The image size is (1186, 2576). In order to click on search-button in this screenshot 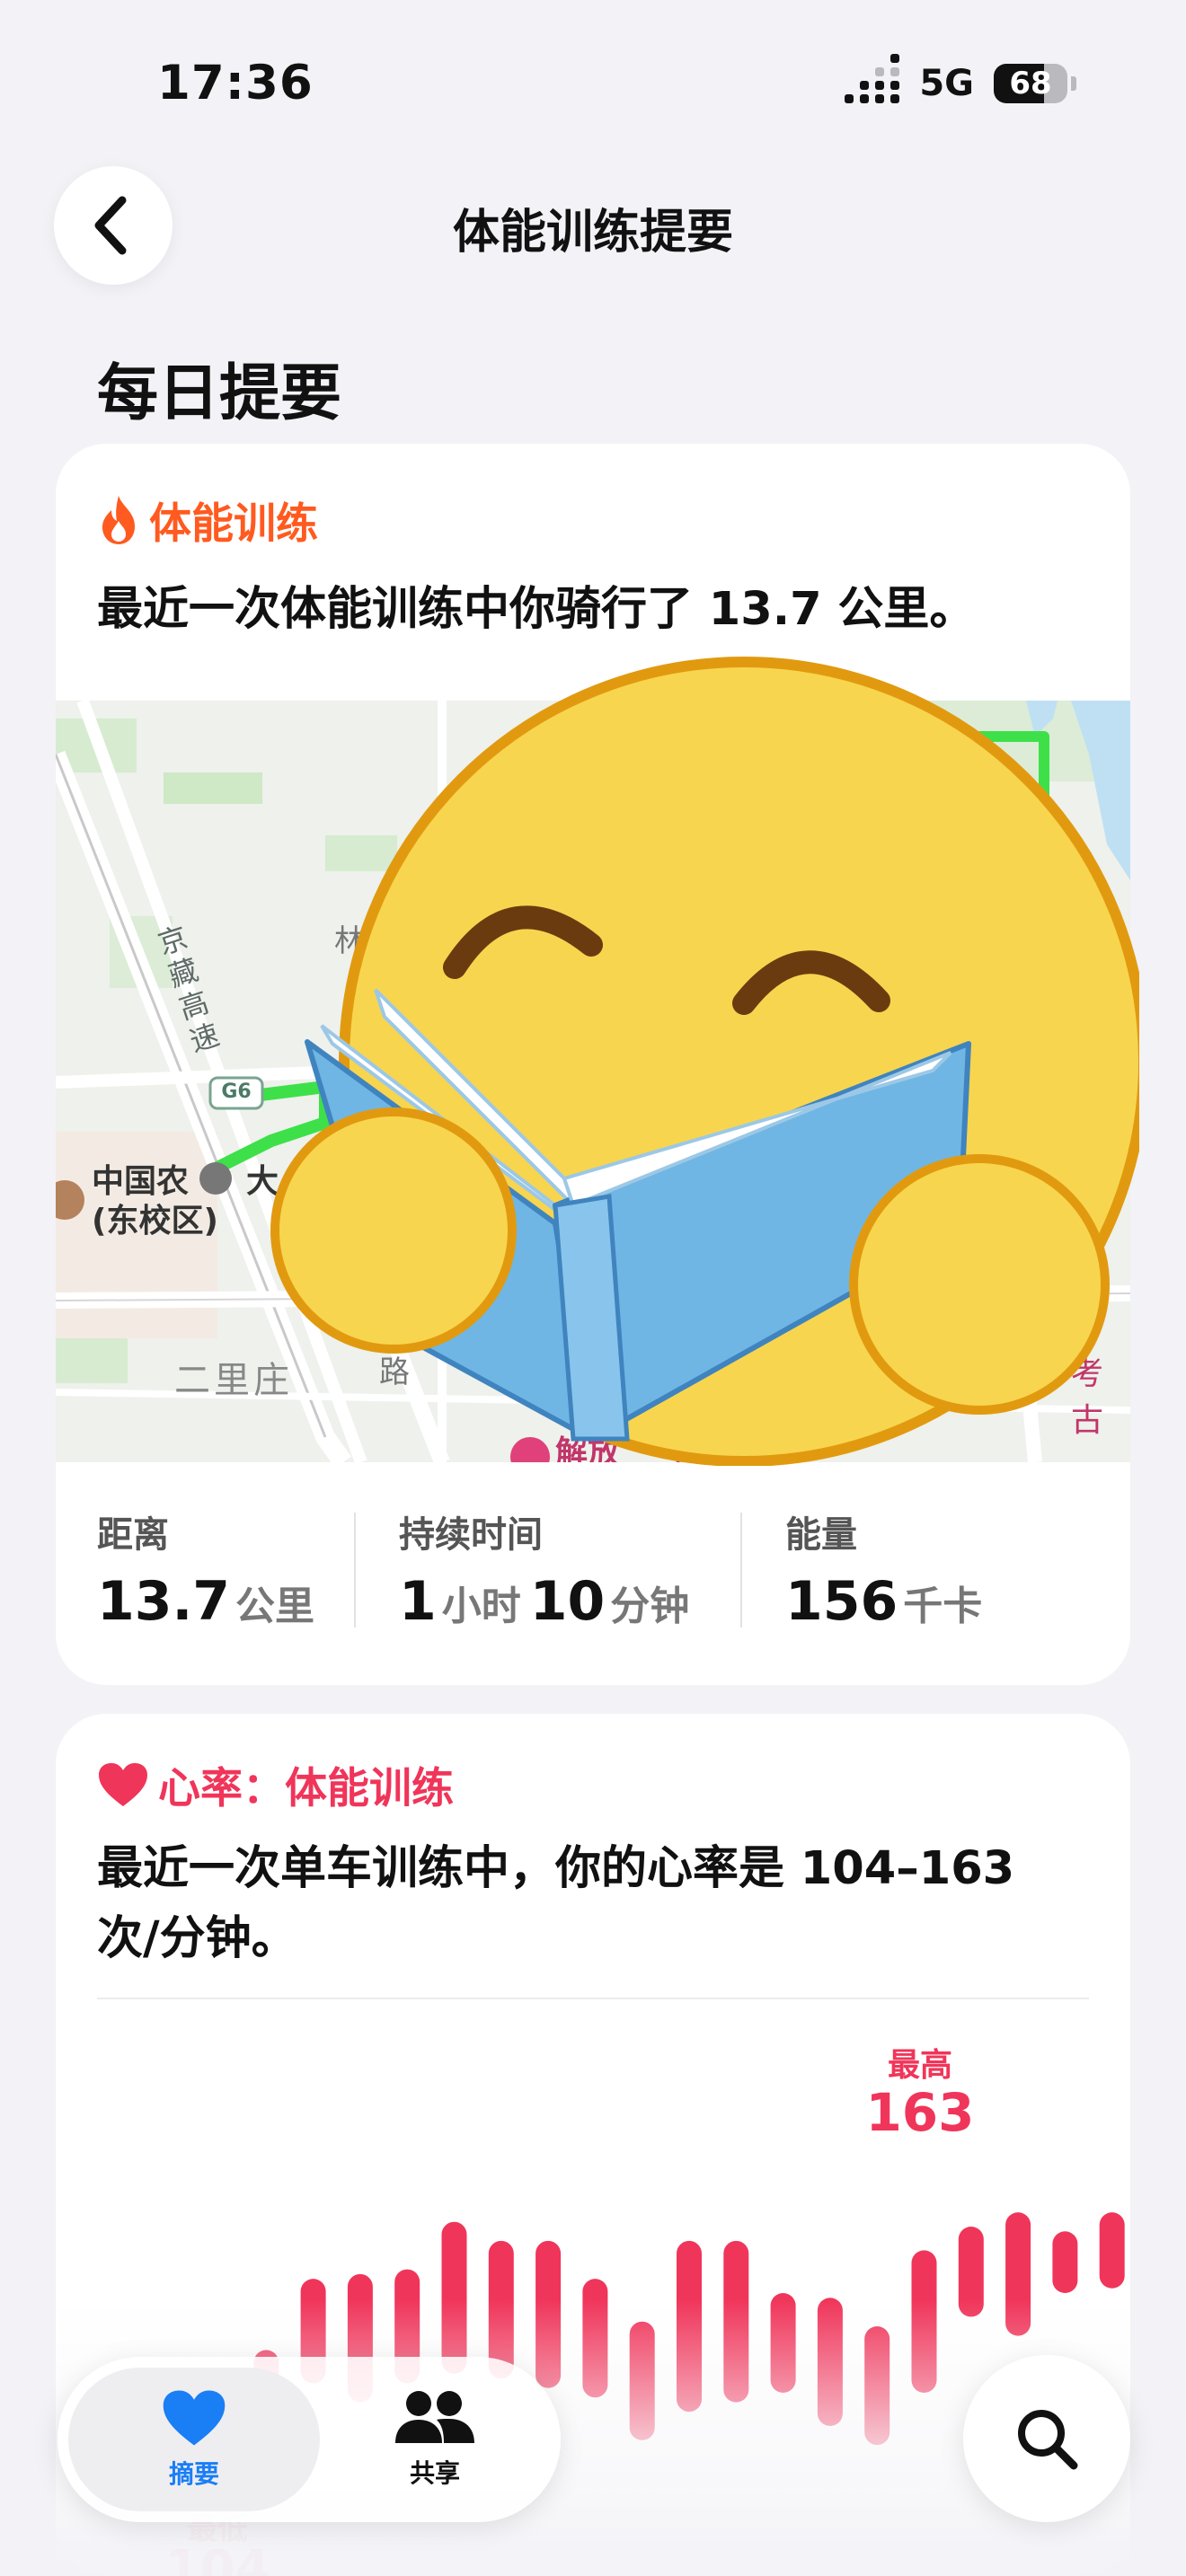, I will do `click(1046, 2438)`.